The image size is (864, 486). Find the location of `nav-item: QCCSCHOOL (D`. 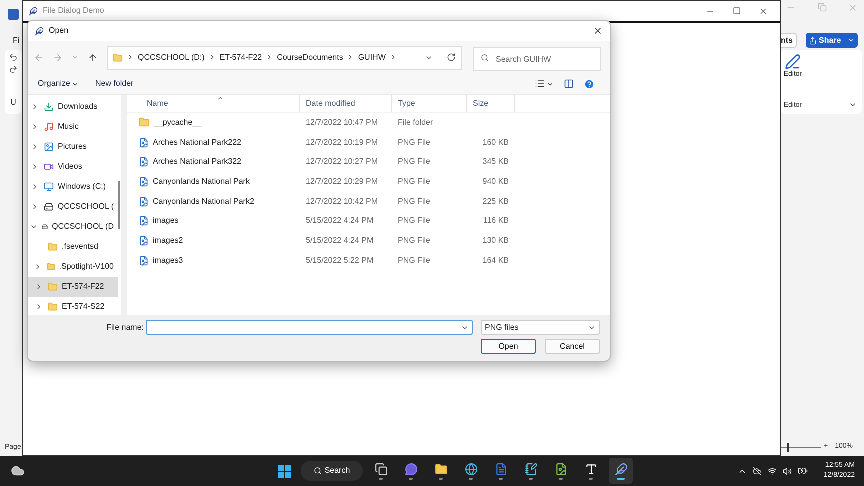

nav-item: QCCSCHOOL (D is located at coordinates (73, 227).